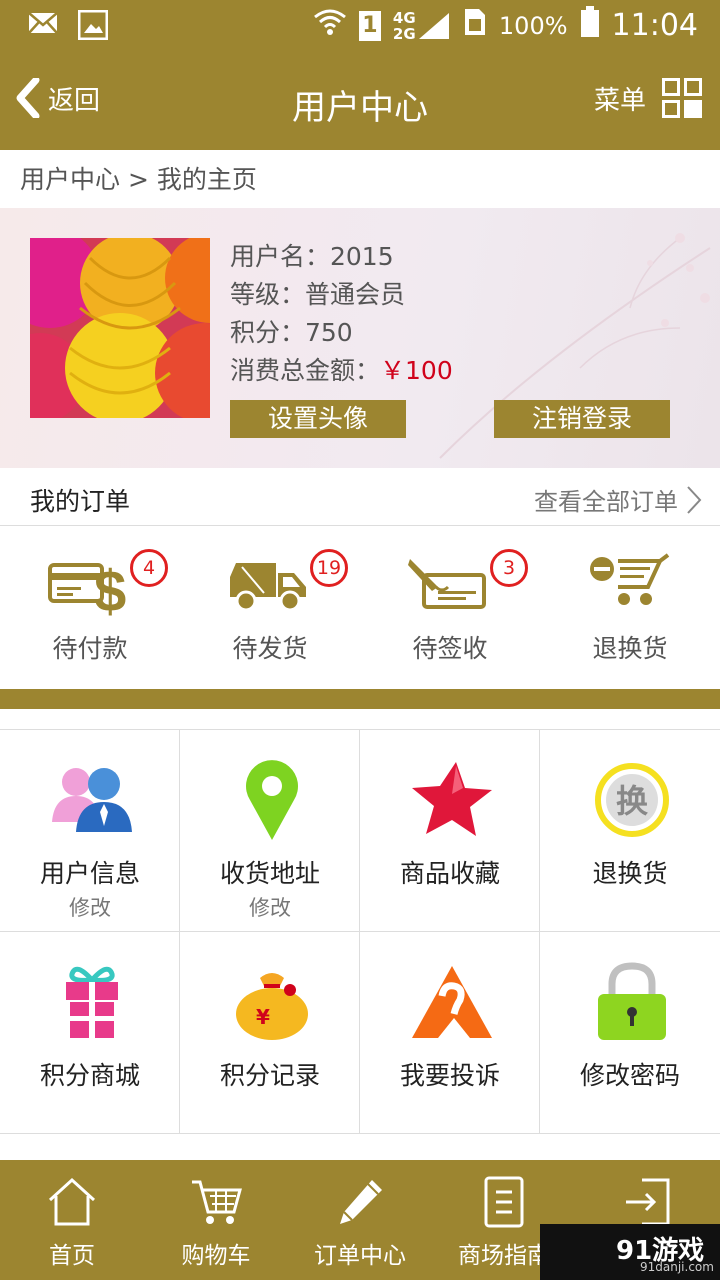 The width and height of the screenshot is (720, 1280). Describe the element at coordinates (312, 256) in the screenshot. I see `username: 用户名：2015` at that location.